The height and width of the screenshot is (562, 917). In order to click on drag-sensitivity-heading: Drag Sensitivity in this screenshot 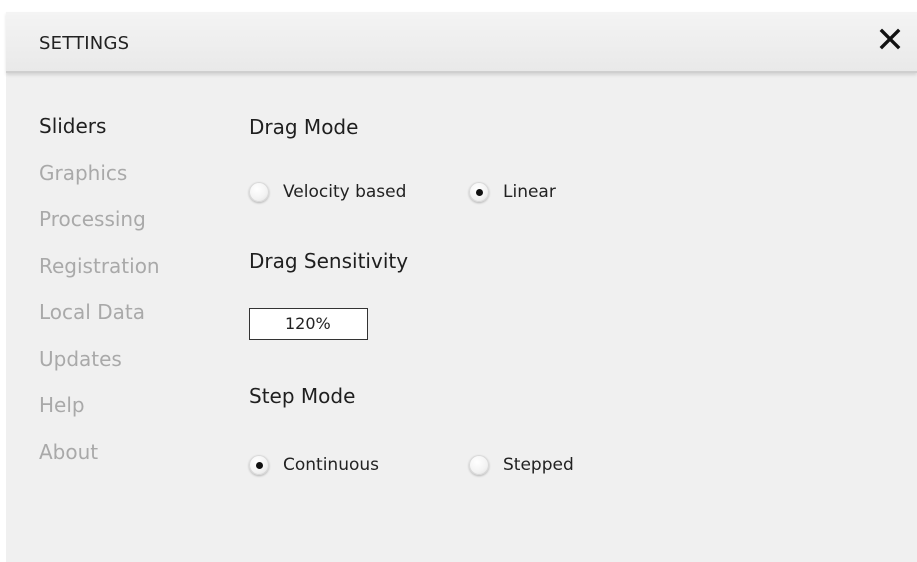, I will do `click(329, 261)`.